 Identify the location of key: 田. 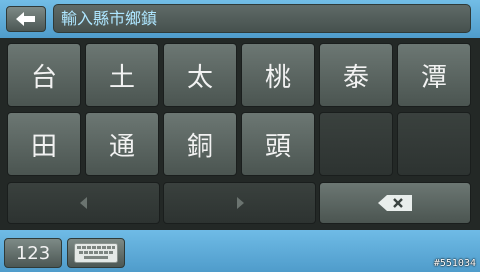
(44, 144).